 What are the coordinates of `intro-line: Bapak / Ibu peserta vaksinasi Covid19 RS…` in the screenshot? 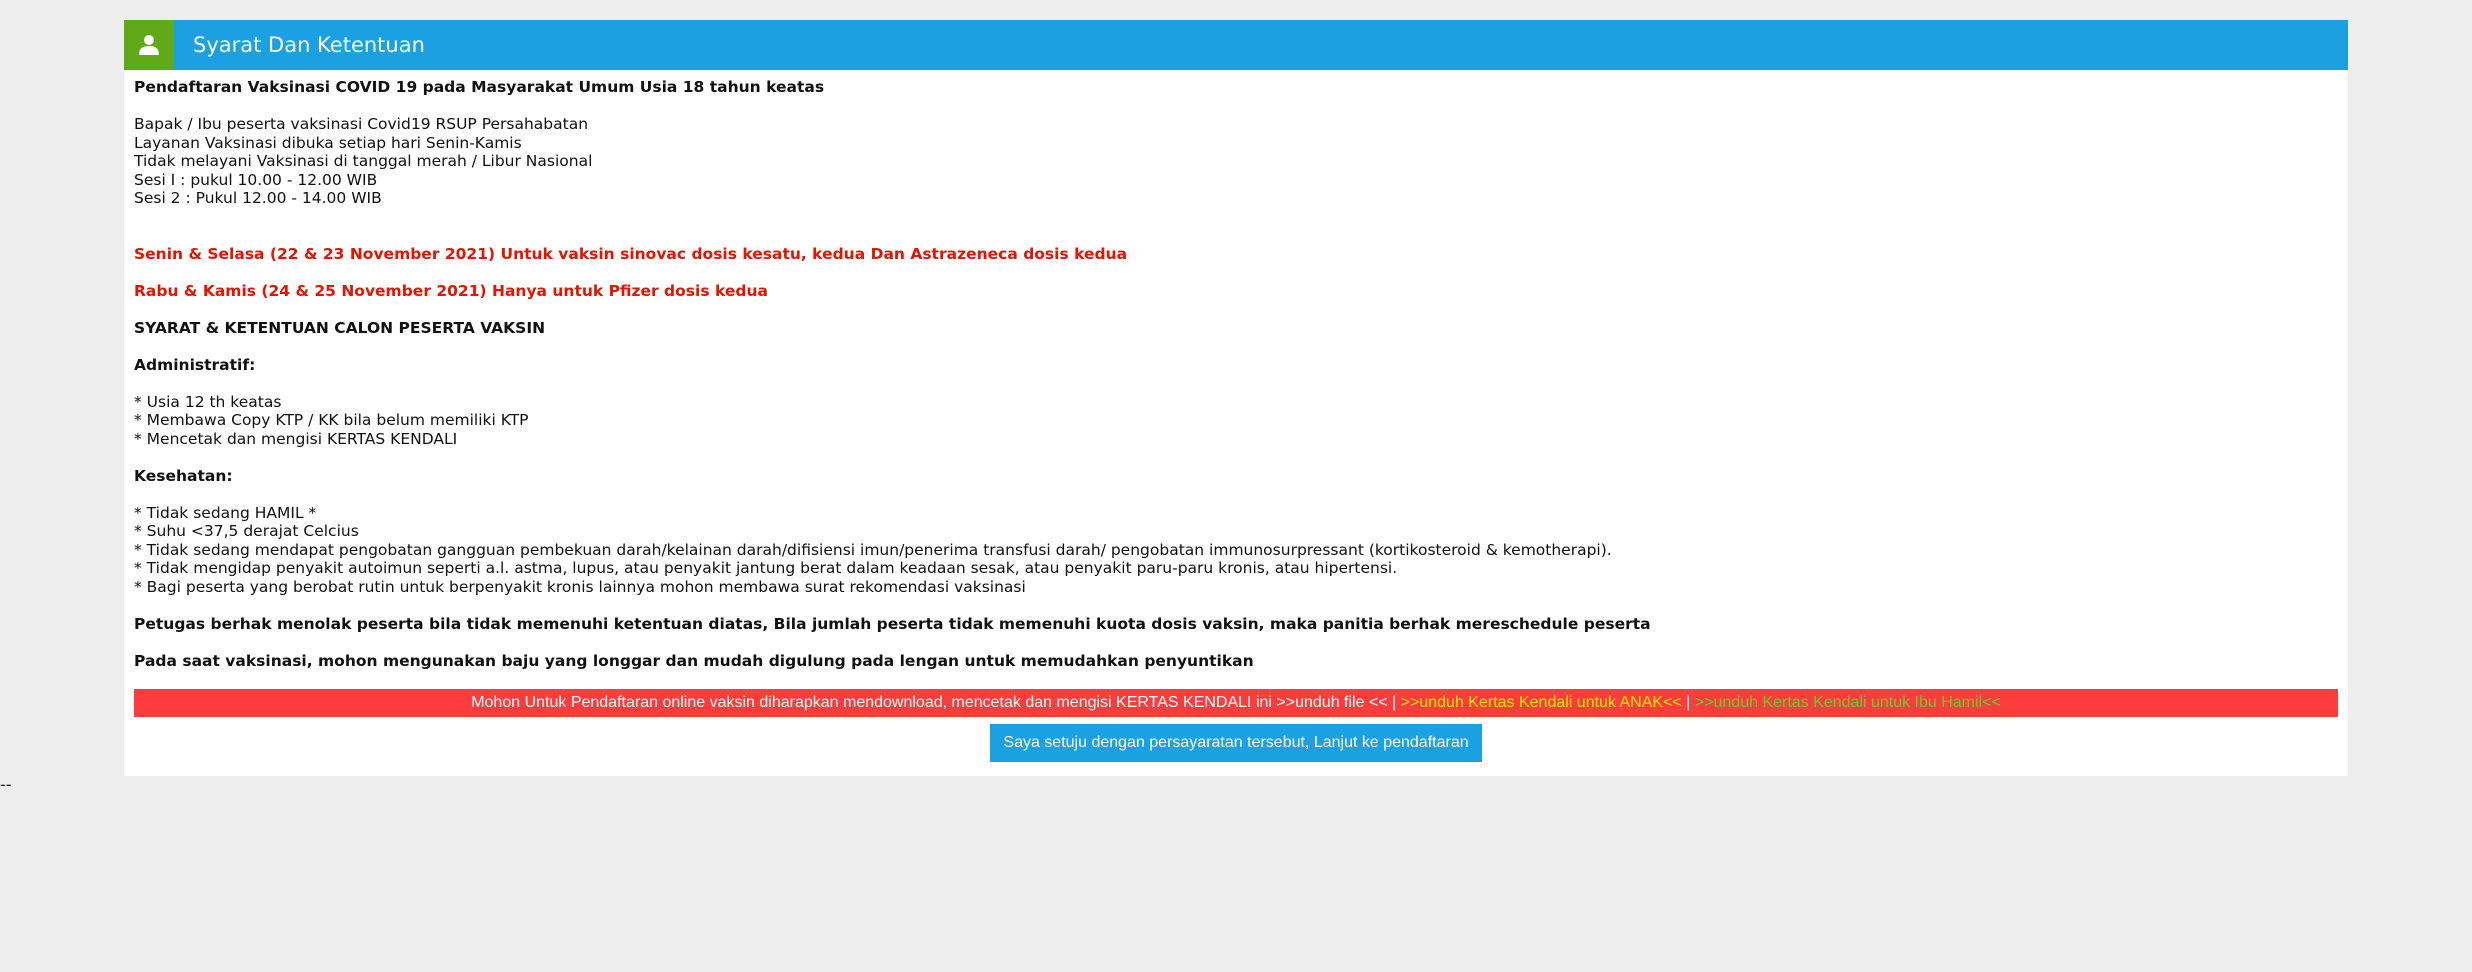 It's located at (361, 124).